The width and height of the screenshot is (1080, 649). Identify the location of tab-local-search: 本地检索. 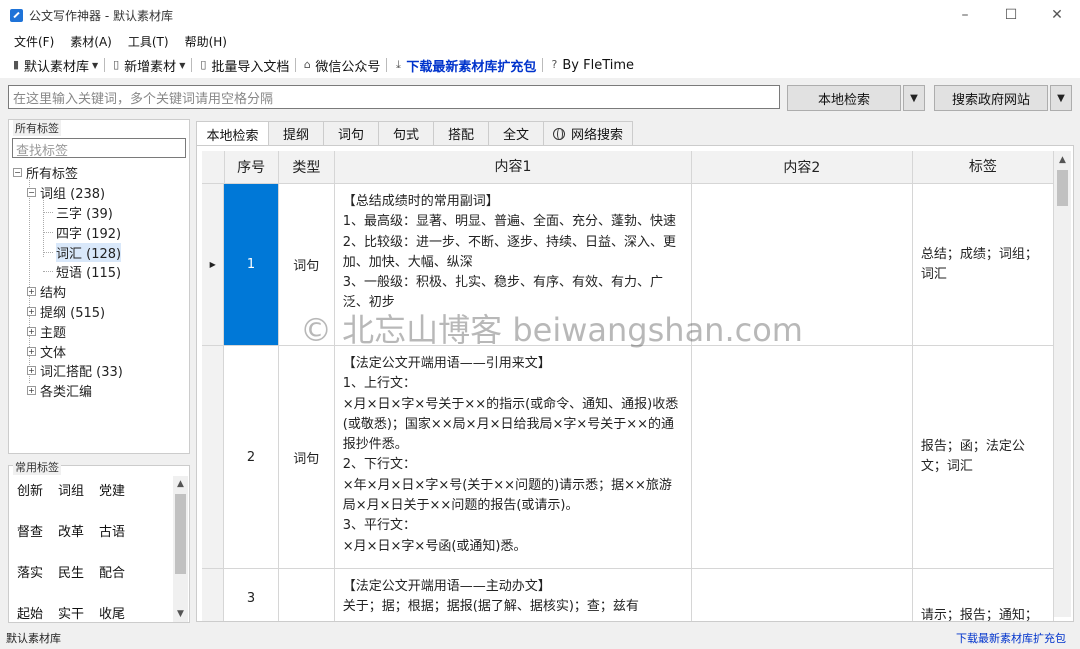
(232, 133).